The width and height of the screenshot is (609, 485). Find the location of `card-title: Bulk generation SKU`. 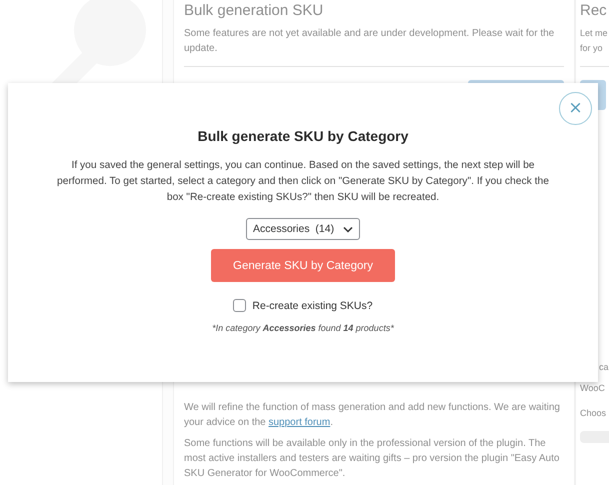

card-title: Bulk generation SKU is located at coordinates (254, 11).